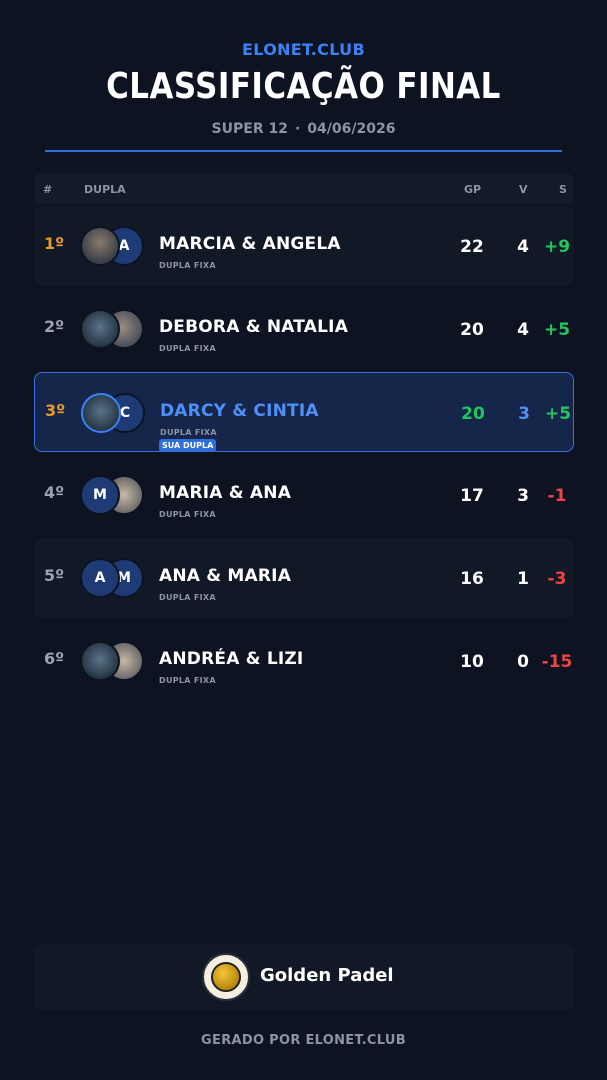 The width and height of the screenshot is (607, 1080). I want to click on pair-name: MARCIA & ANGELA, so click(250, 244).